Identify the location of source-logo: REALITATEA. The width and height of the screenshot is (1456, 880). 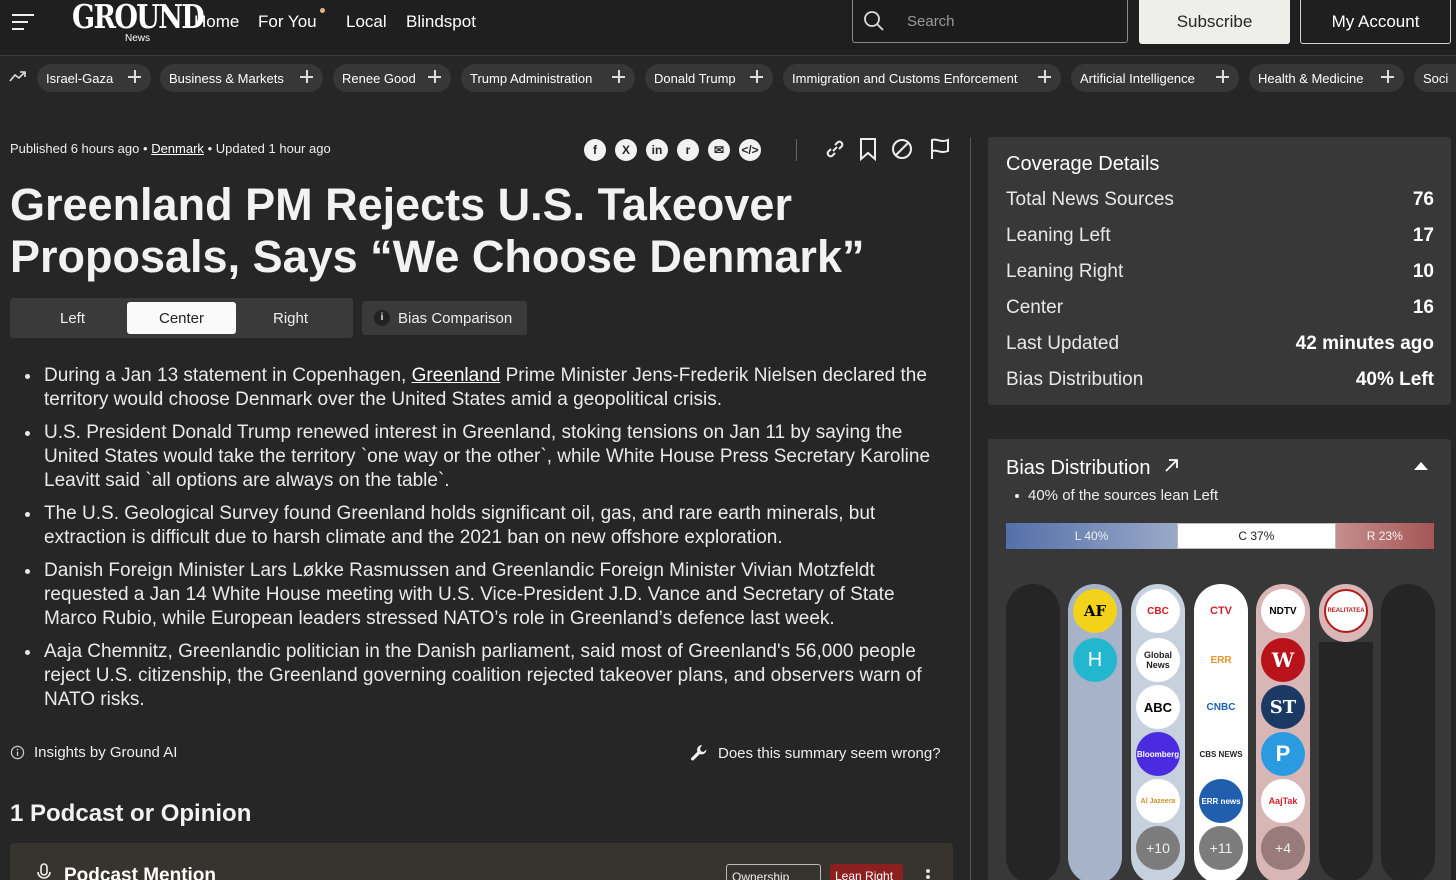
(1346, 611).